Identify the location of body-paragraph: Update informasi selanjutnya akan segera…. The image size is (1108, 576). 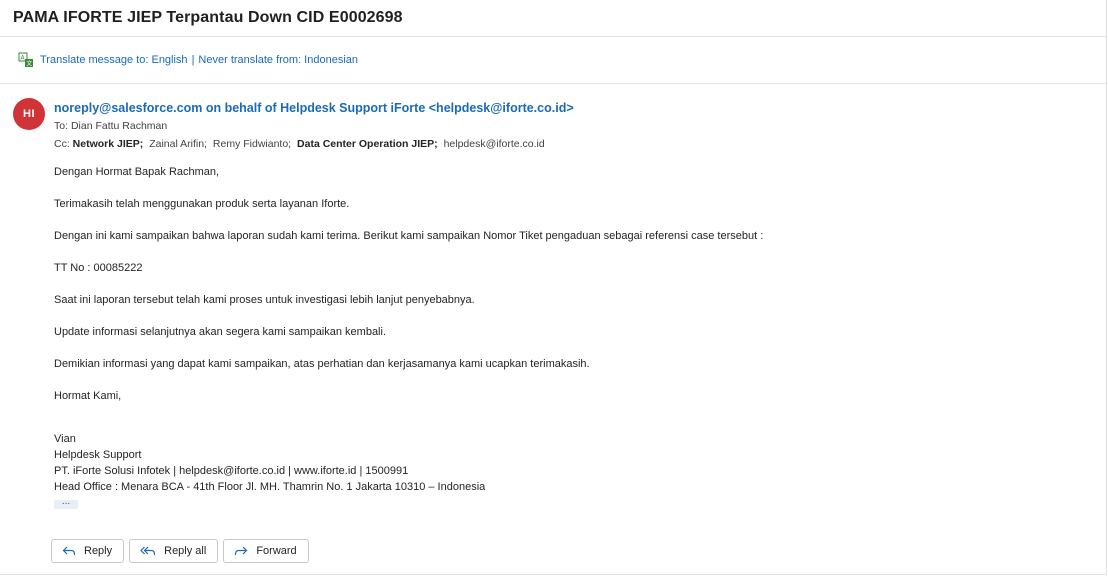
(220, 332).